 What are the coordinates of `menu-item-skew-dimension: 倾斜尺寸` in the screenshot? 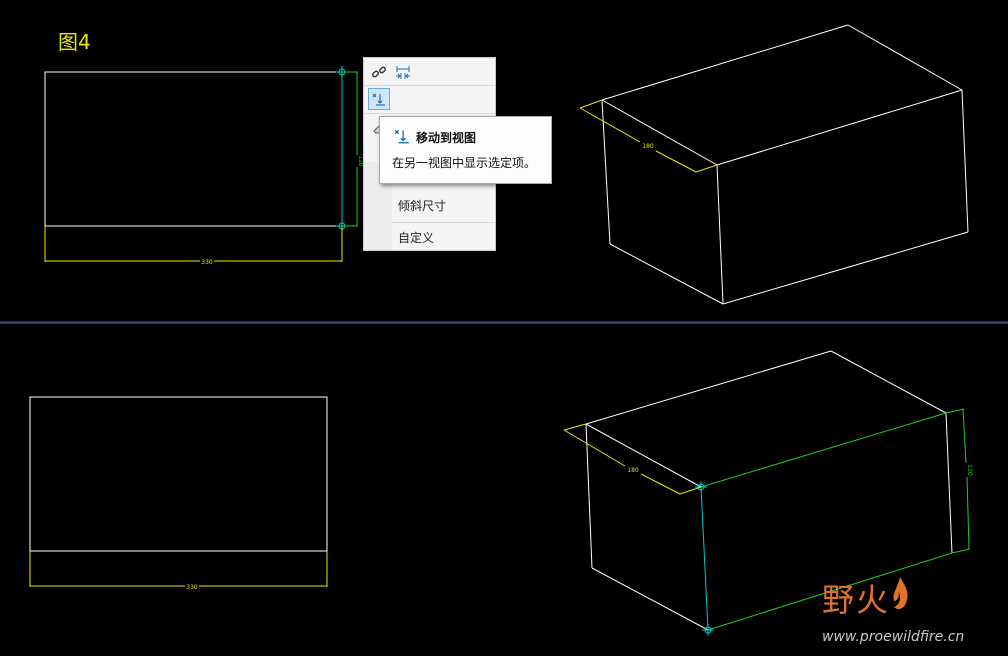 It's located at (445, 206).